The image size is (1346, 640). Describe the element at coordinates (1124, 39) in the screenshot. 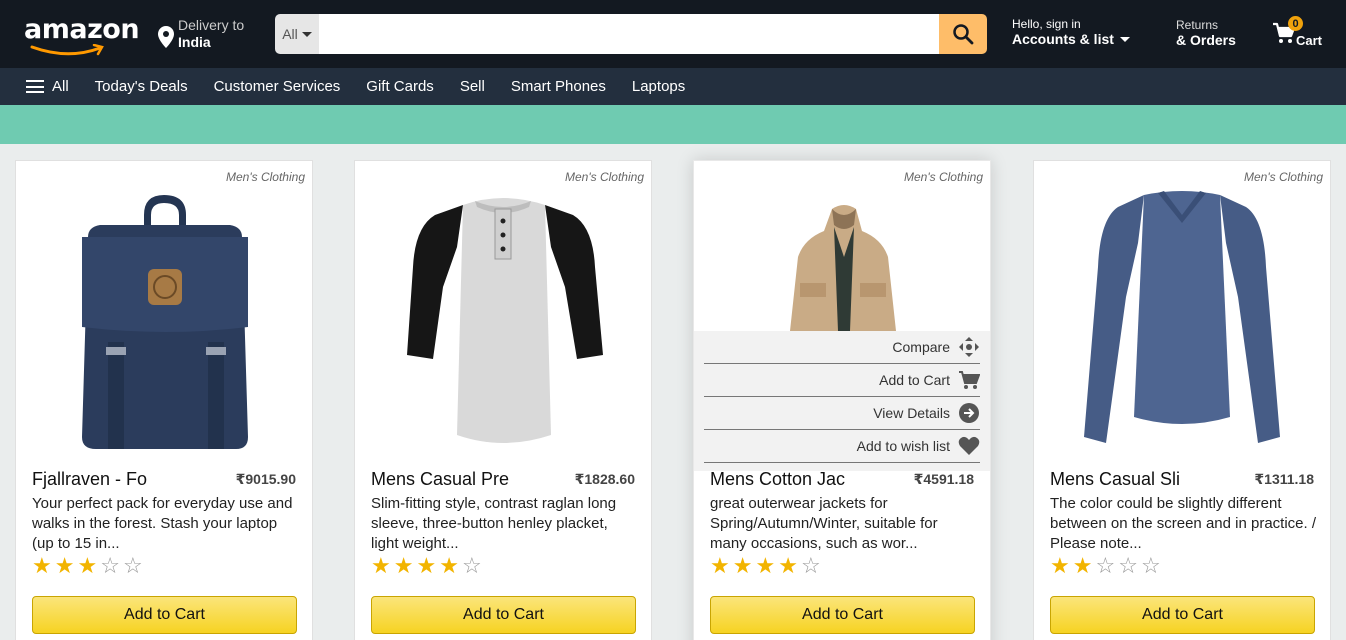

I see `chevron-down-icon` at that location.